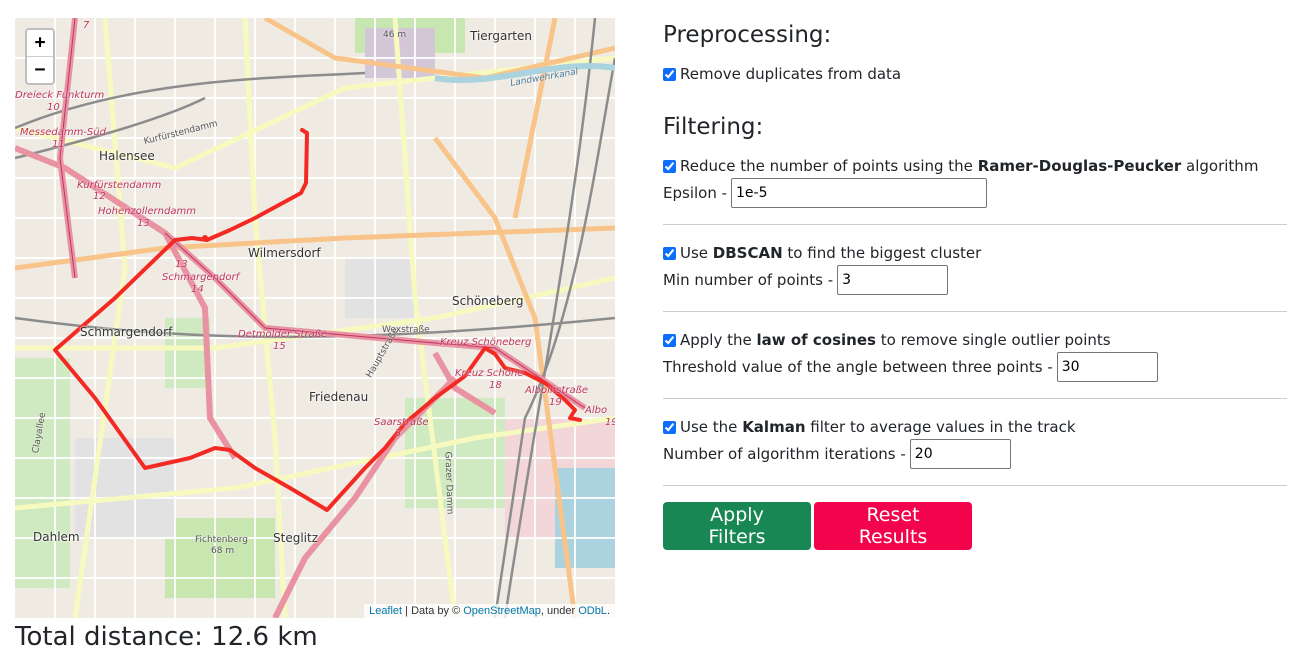 The height and width of the screenshot is (669, 1304). What do you see at coordinates (488, 301) in the screenshot?
I see `map-label: Schöneberg` at bounding box center [488, 301].